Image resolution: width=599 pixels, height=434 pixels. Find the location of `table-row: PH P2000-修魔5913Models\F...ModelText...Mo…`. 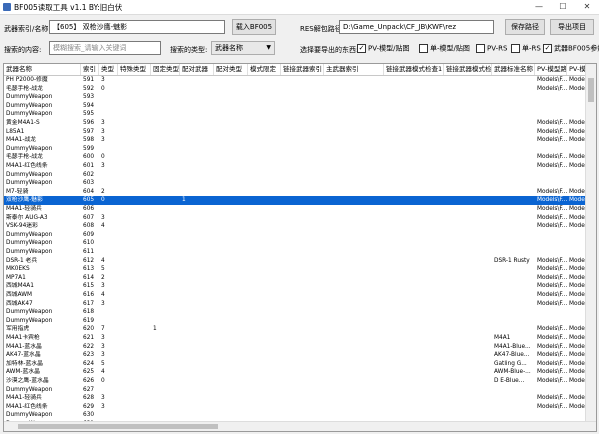

table-row: PH P2000-修魔5913Models\F...ModelText...Mo… is located at coordinates (300, 80).